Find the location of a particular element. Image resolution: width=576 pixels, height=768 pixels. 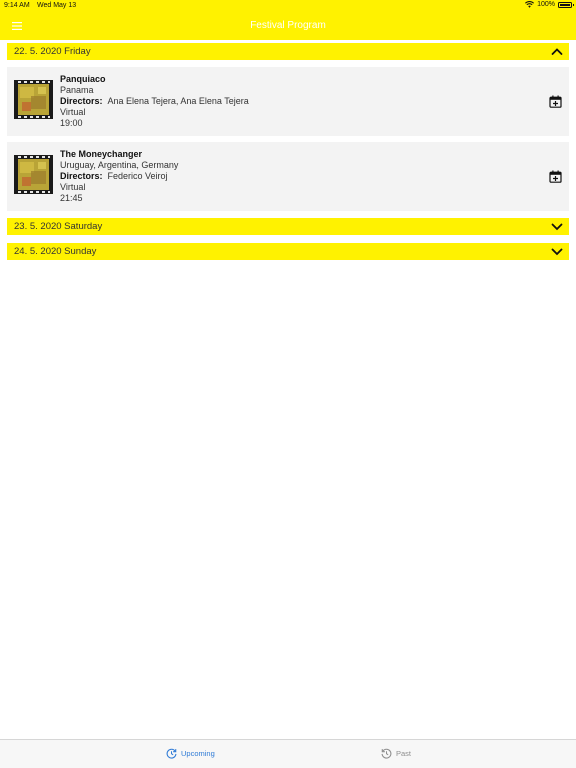

section-header-friday: 22. 5. 2020 Friday is located at coordinates (288, 51).